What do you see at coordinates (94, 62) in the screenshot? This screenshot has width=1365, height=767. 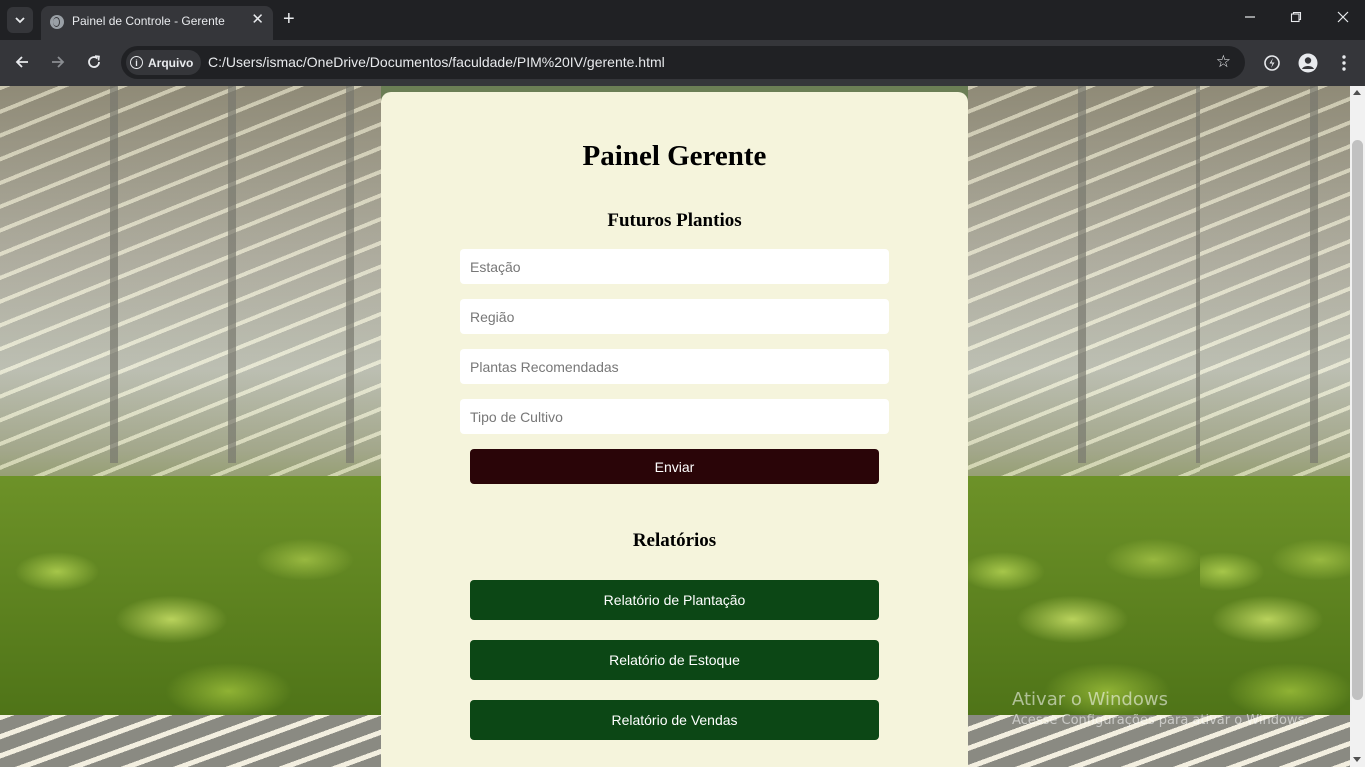 I see `reload-icon` at bounding box center [94, 62].